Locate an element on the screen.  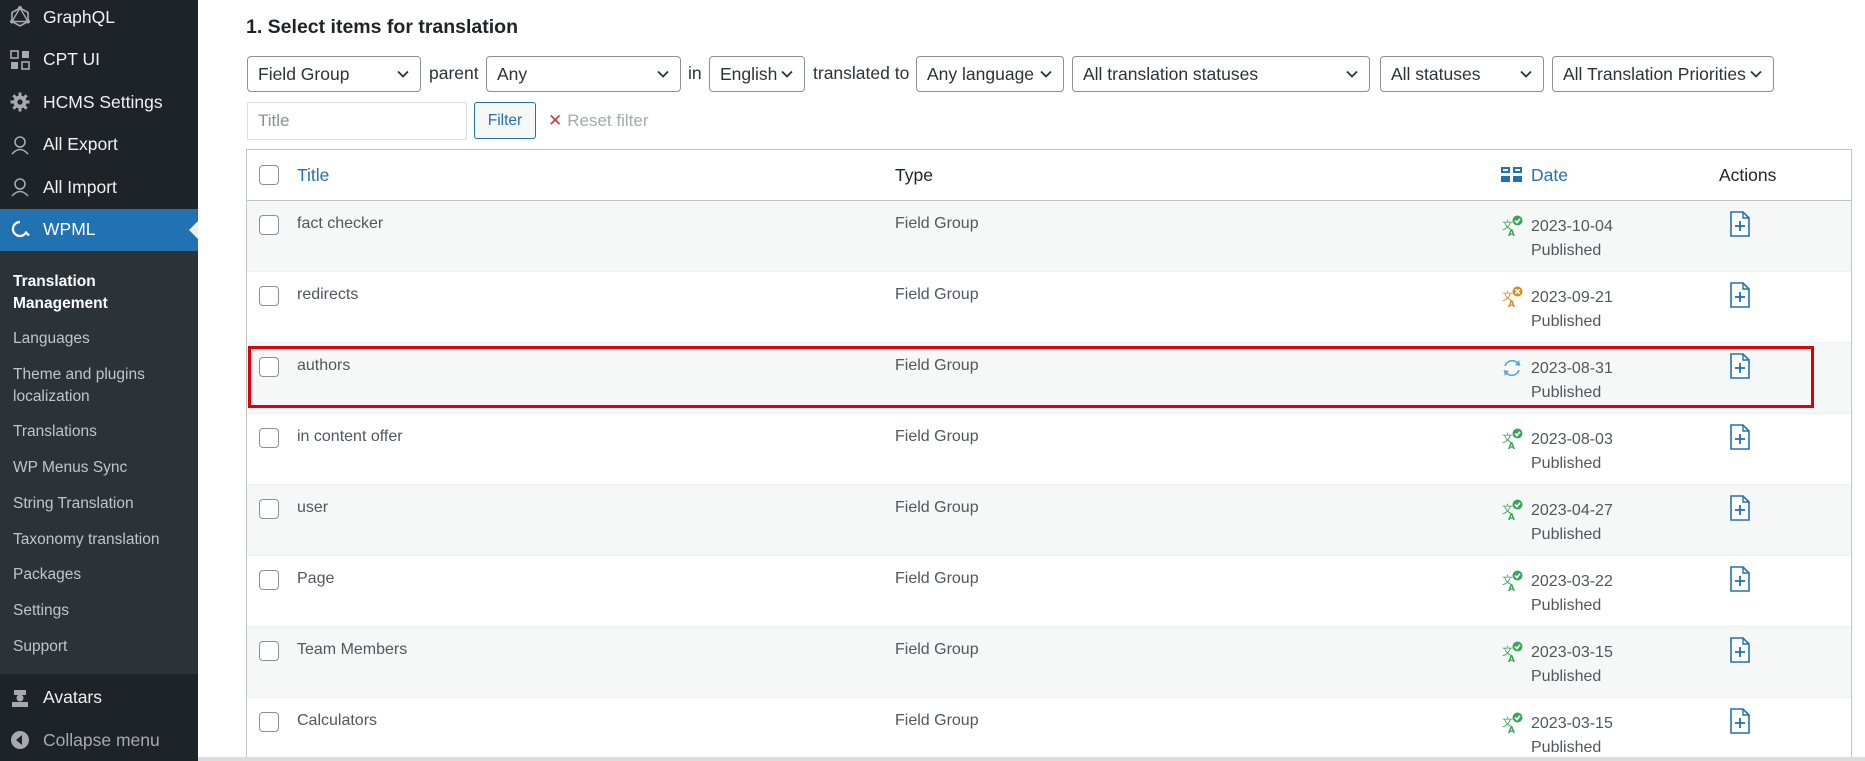
select-all-checkbox is located at coordinates (269, 175).